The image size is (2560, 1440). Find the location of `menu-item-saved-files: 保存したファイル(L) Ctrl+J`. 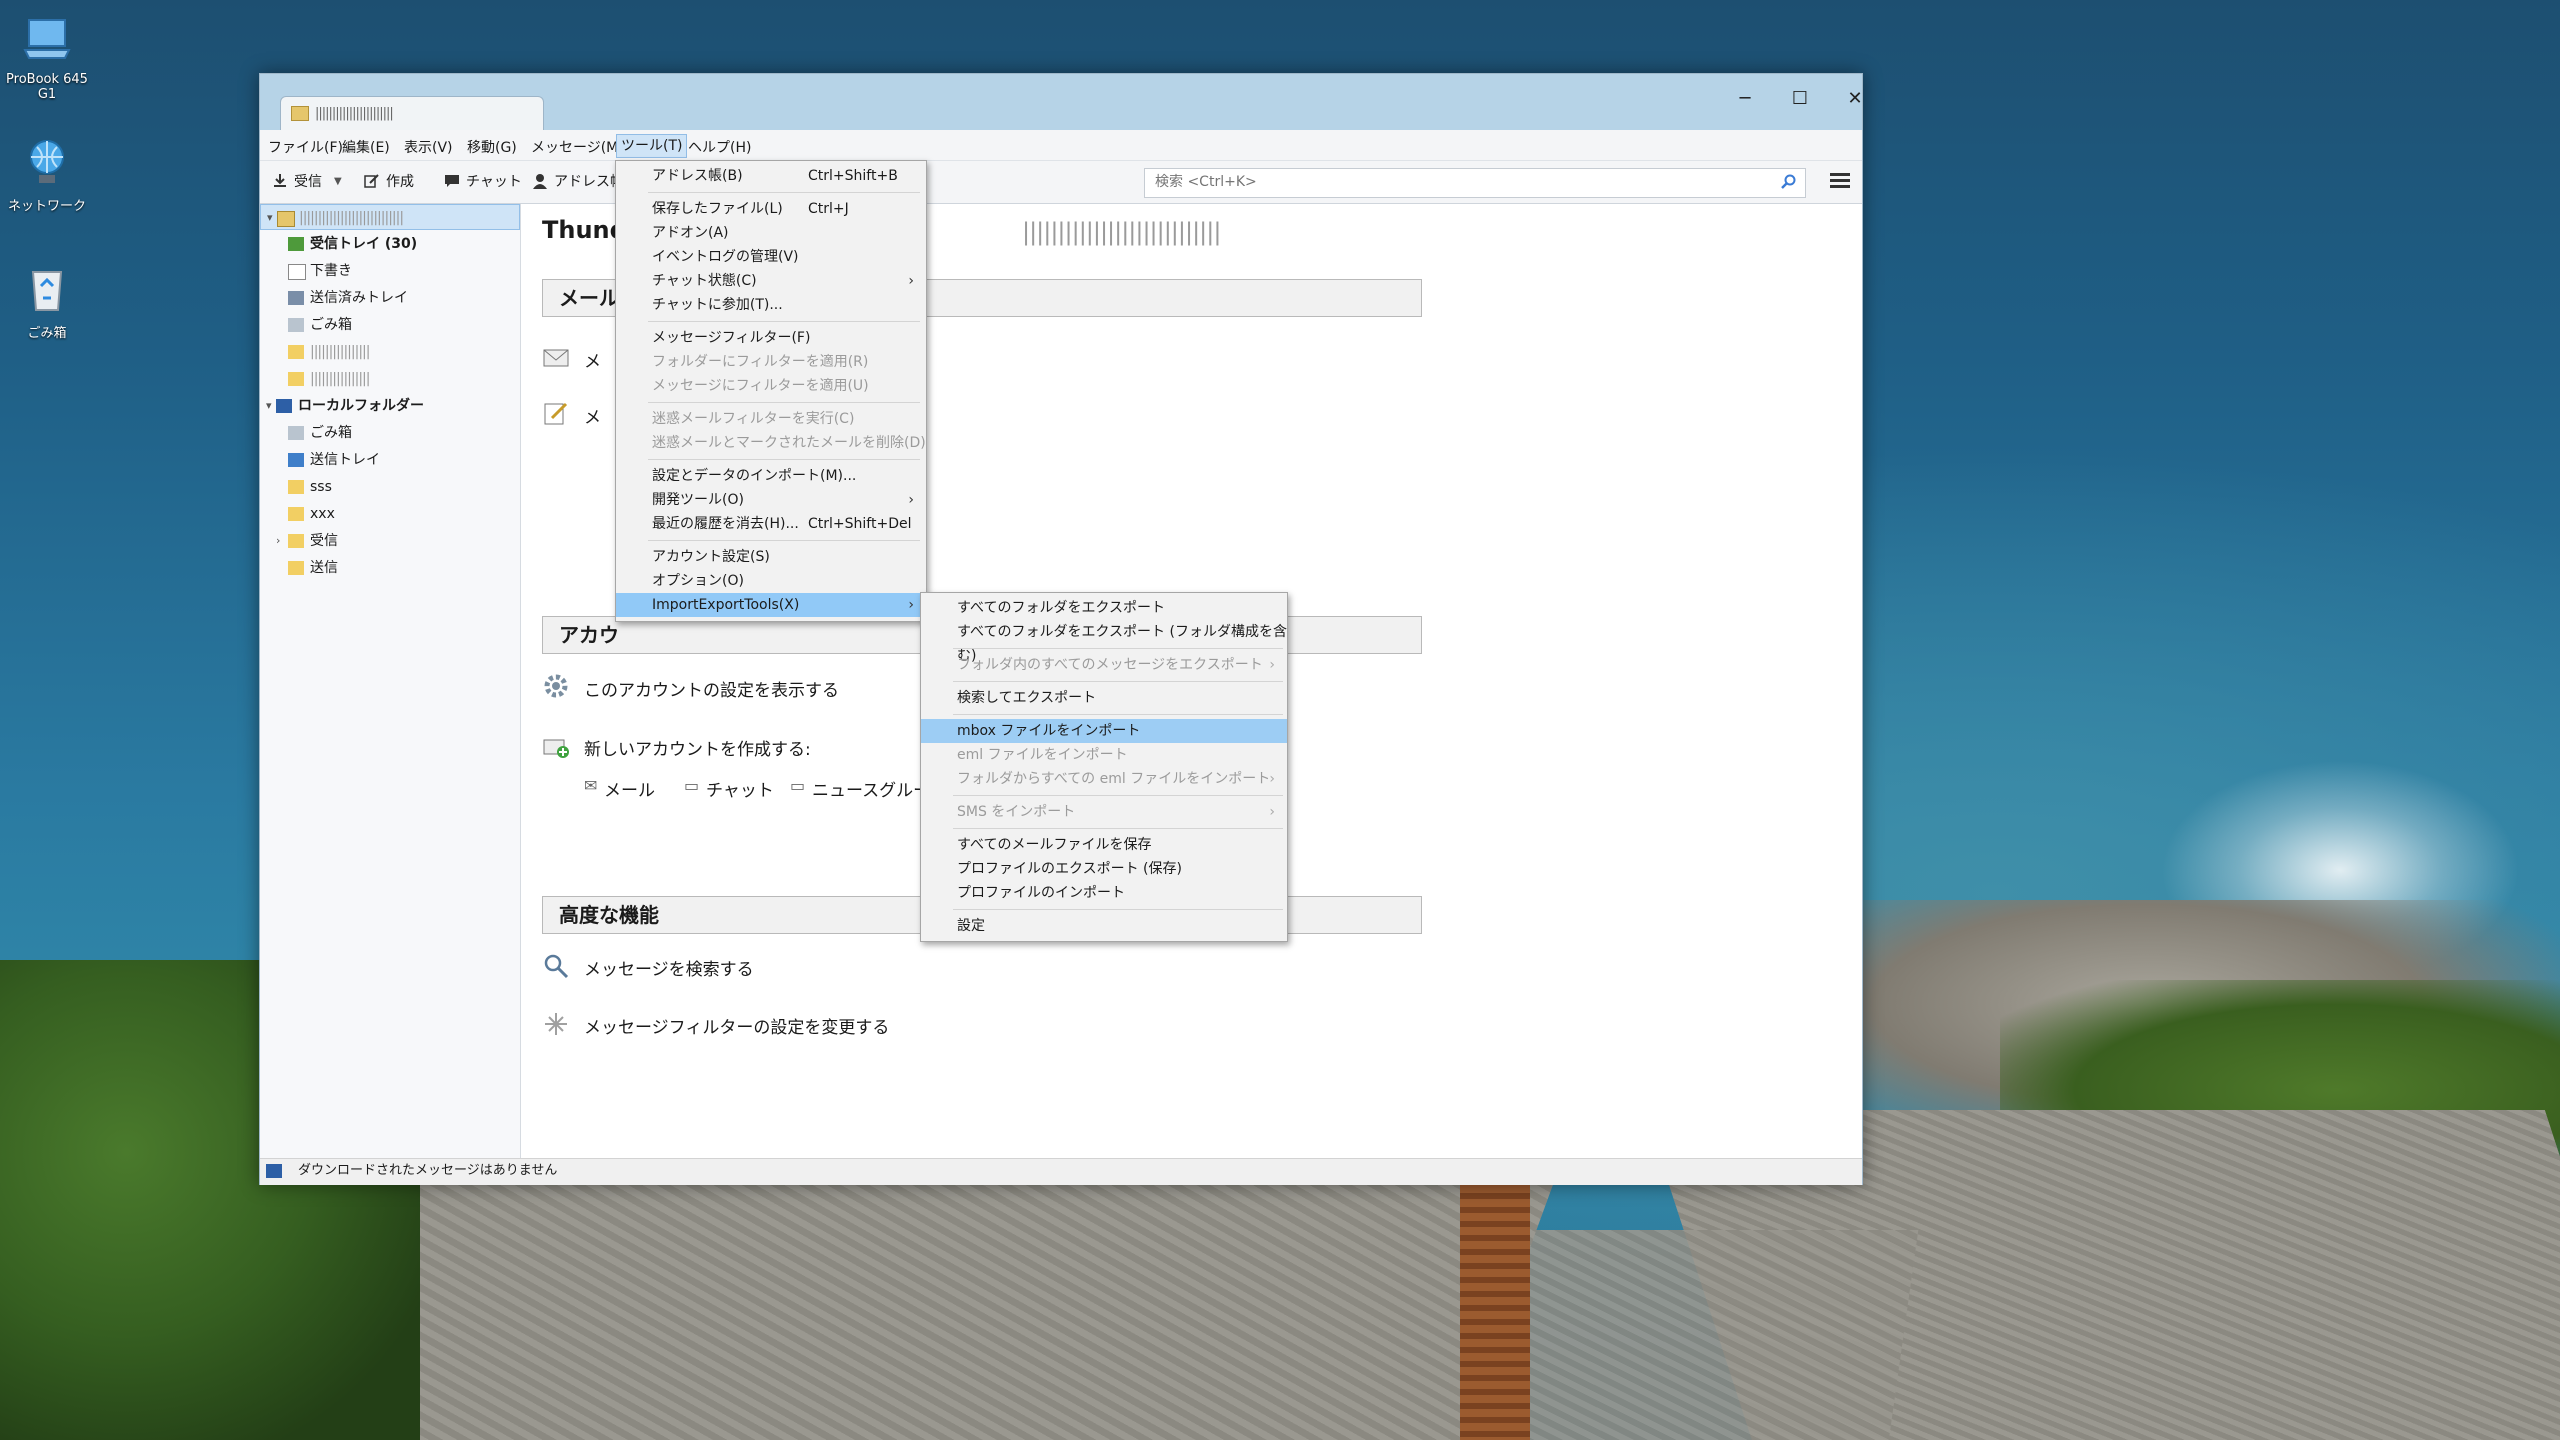

menu-item-saved-files: 保存したファイル(L) Ctrl+J is located at coordinates (771, 209).